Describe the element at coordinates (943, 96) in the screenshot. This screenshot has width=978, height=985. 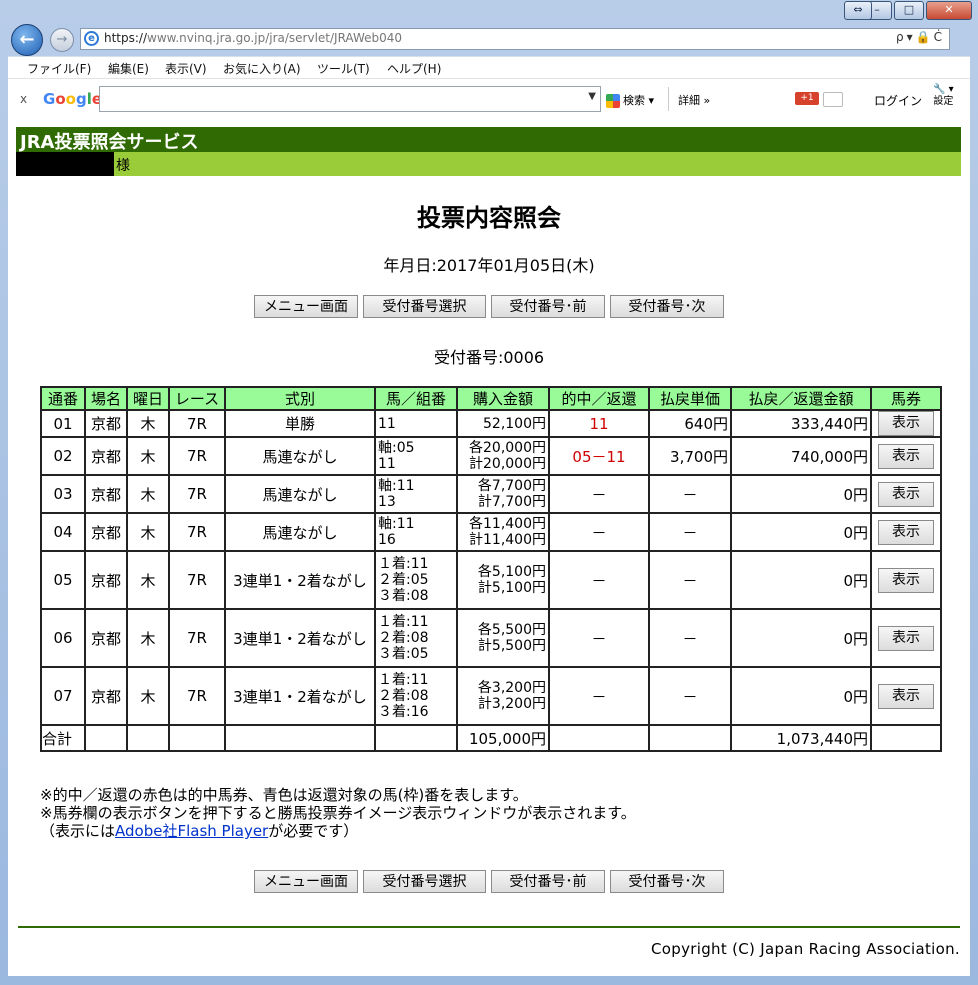
I see `settings-button: 🔧 ▾ 設定` at that location.